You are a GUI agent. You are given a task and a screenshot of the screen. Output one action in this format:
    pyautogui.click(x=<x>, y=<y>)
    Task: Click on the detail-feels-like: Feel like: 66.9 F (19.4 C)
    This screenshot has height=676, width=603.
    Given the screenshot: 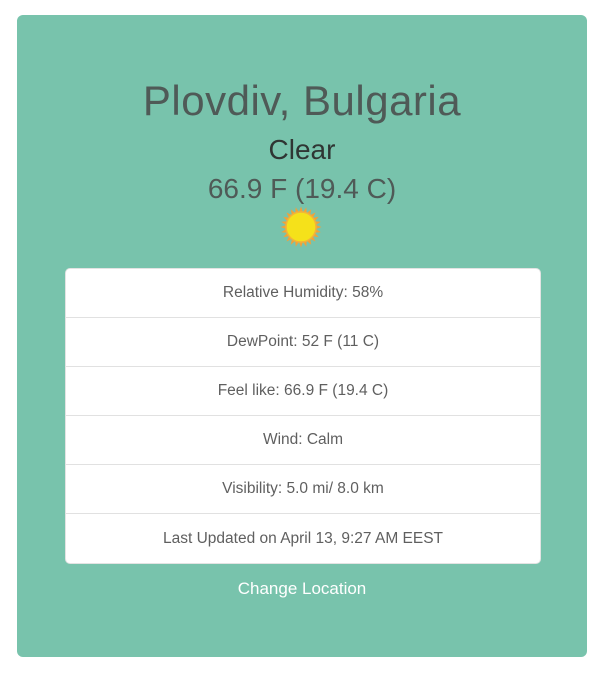 What is the action you would take?
    pyautogui.click(x=303, y=391)
    